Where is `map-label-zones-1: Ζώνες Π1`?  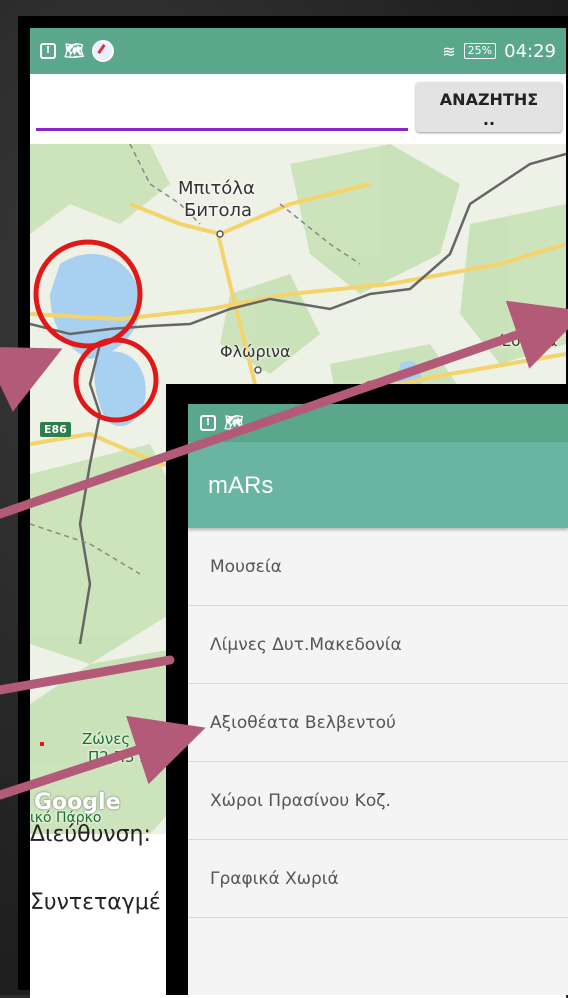
map-label-zones-1: Ζώνες Π1 is located at coordinates (119, 739).